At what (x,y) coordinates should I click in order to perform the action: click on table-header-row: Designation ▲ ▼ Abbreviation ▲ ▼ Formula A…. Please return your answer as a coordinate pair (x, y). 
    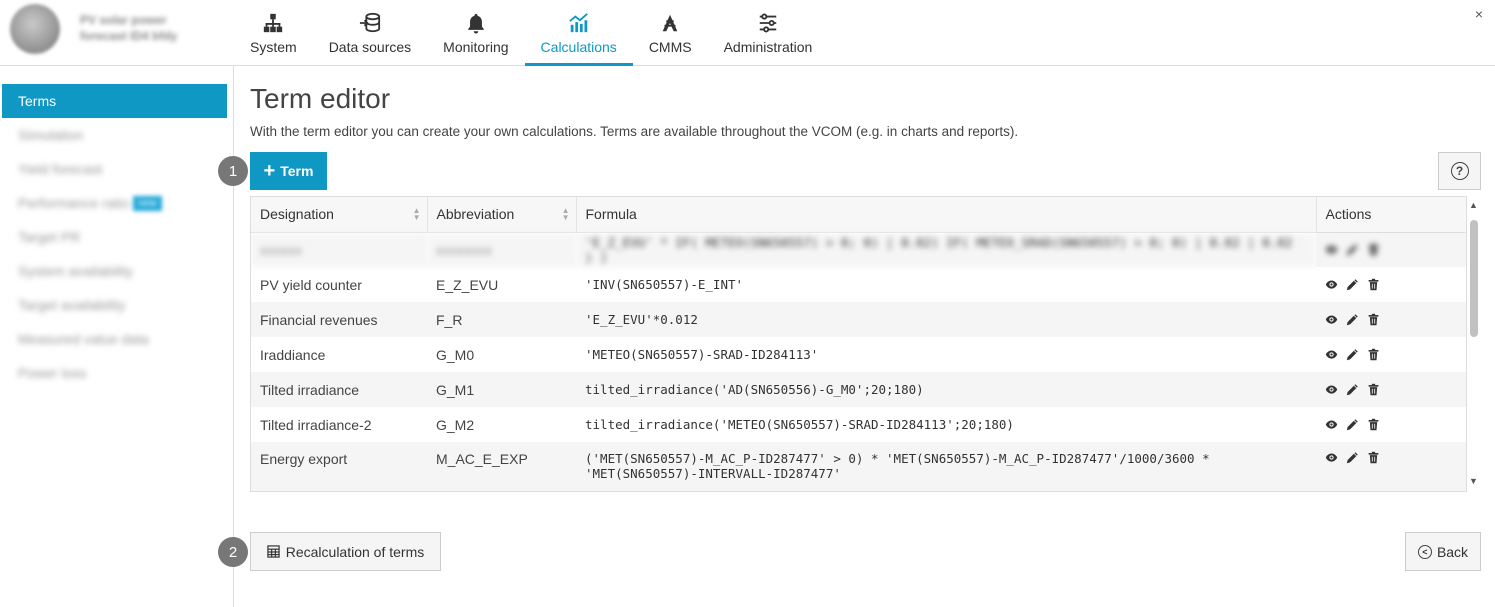
    Looking at the image, I should click on (858, 215).